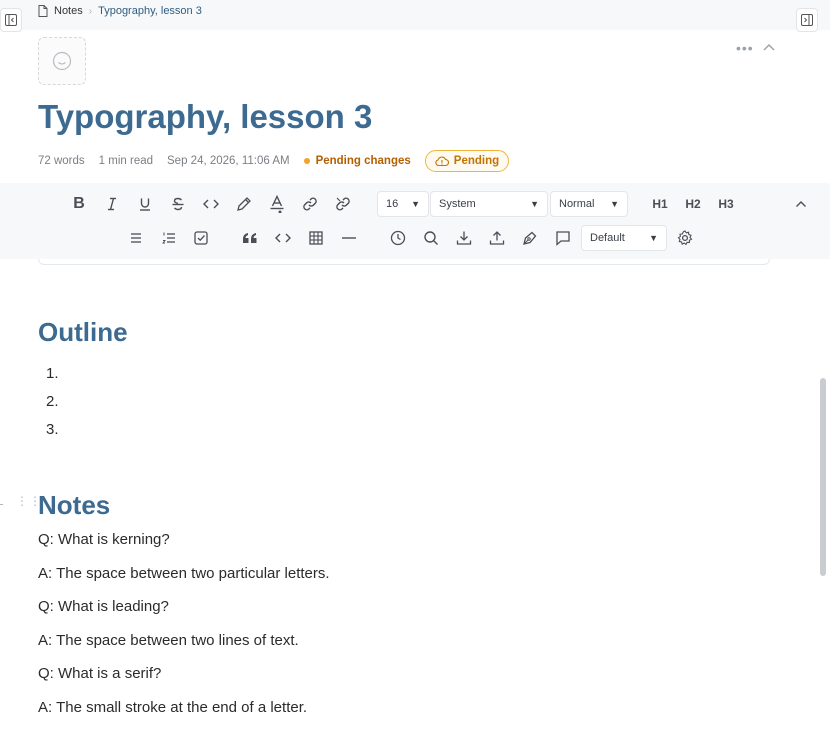 The width and height of the screenshot is (830, 750). I want to click on pending-badge-label: Pending, so click(476, 161).